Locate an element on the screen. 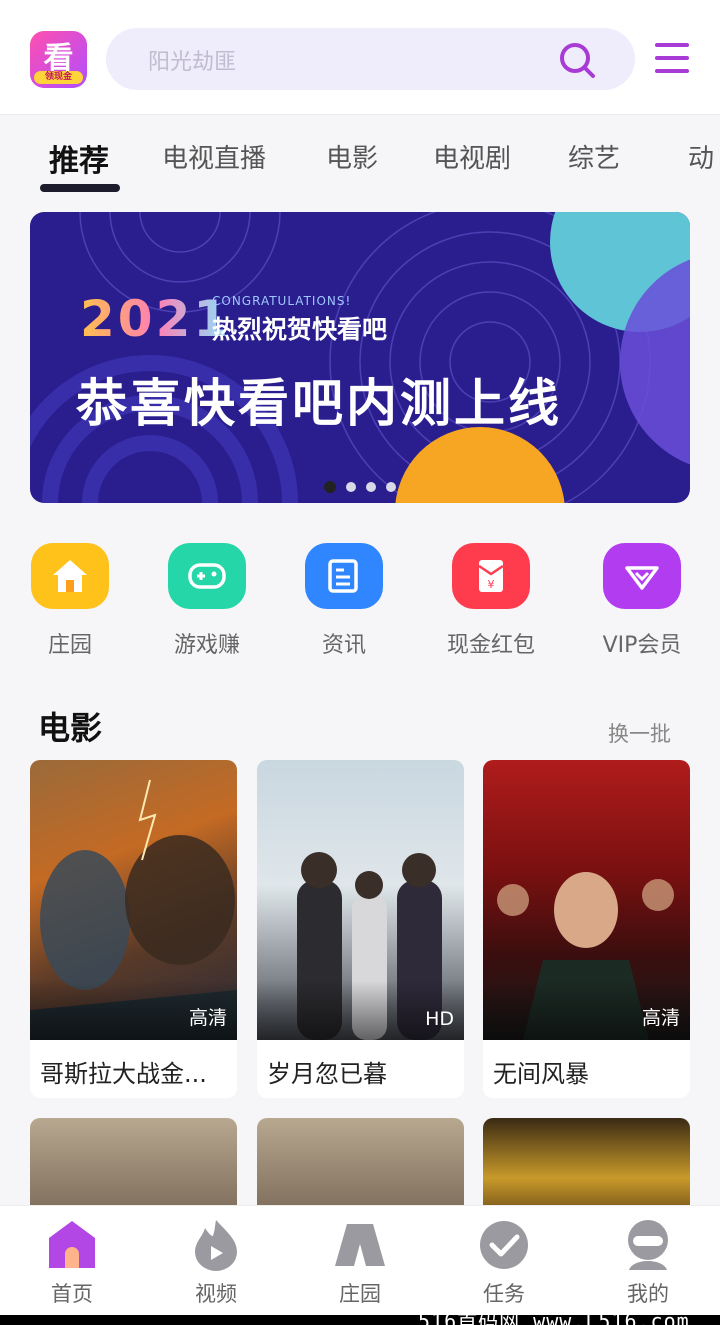 This screenshot has height=1325, width=720. home-icon is located at coordinates (72, 1245).